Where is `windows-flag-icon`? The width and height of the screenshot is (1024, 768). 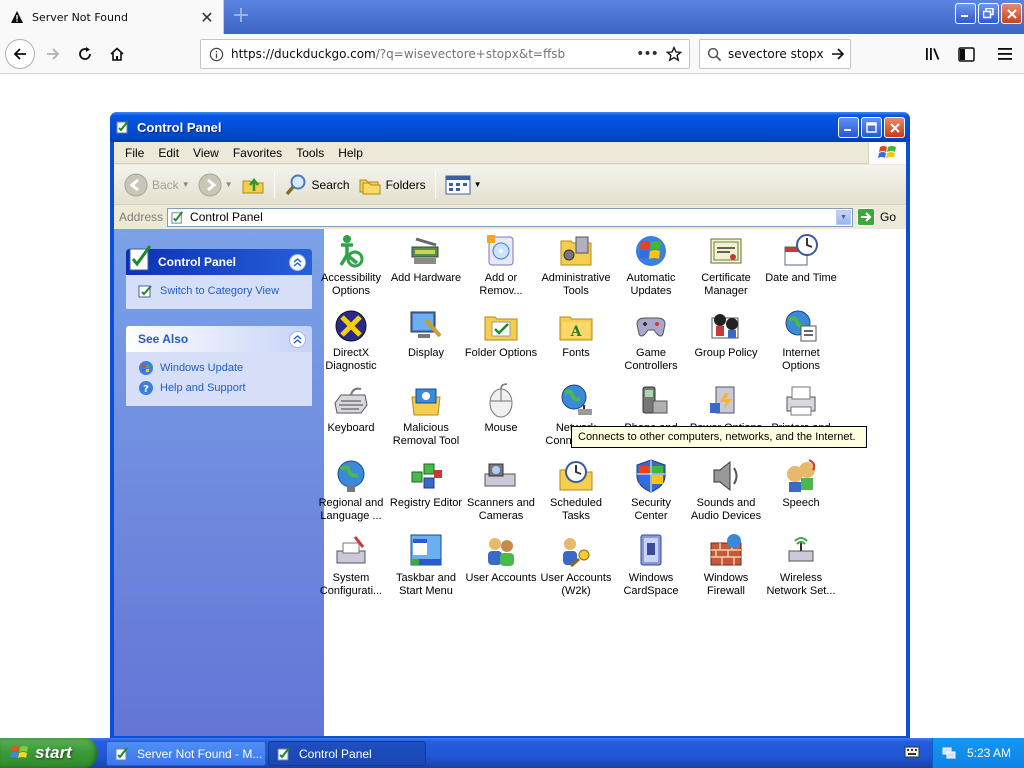
windows-flag-icon is located at coordinates (887, 153).